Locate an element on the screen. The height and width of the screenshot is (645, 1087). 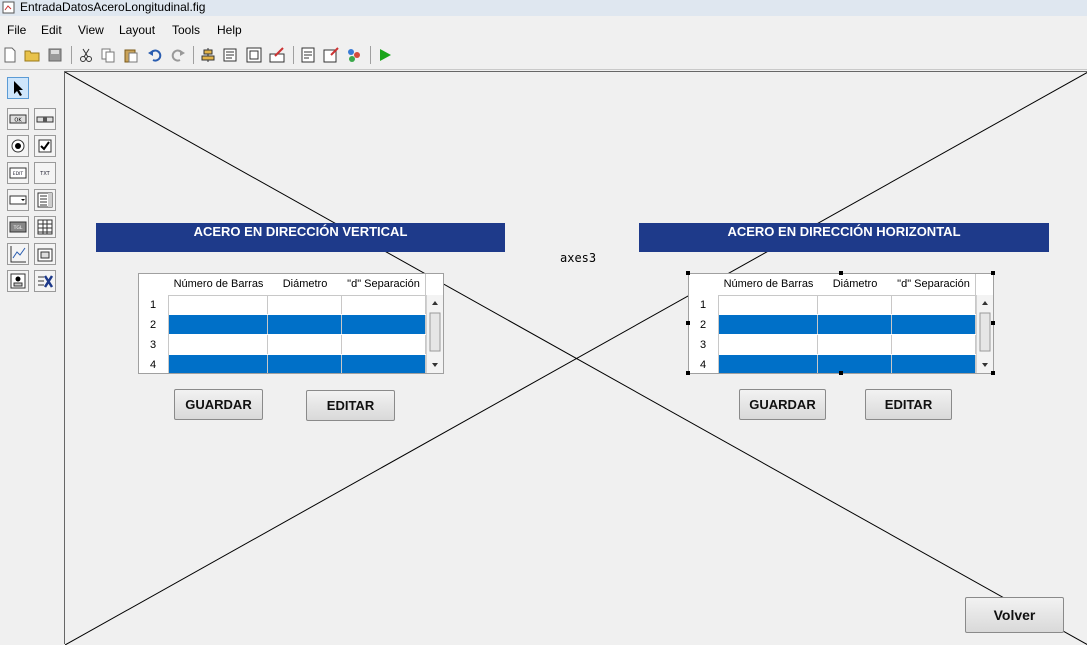
edit-text-icon: EDIT is located at coordinates (18, 173).